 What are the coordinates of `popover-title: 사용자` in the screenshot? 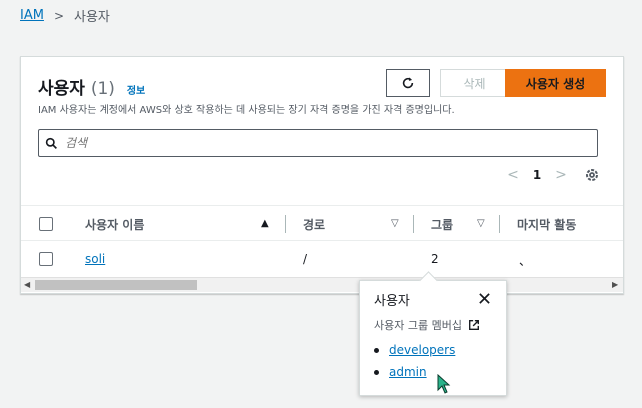 It's located at (392, 301).